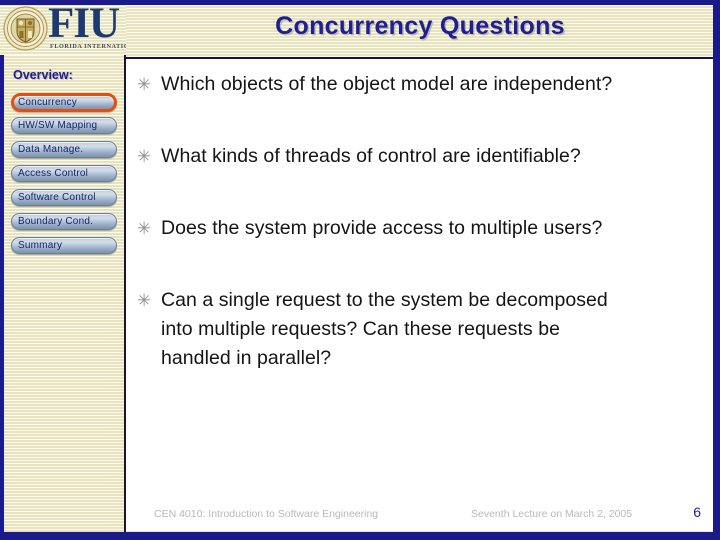 This screenshot has height=540, width=720. Describe the element at coordinates (552, 514) in the screenshot. I see `footer-lecture-text: Seventh Lecture on March 2, 2005` at that location.